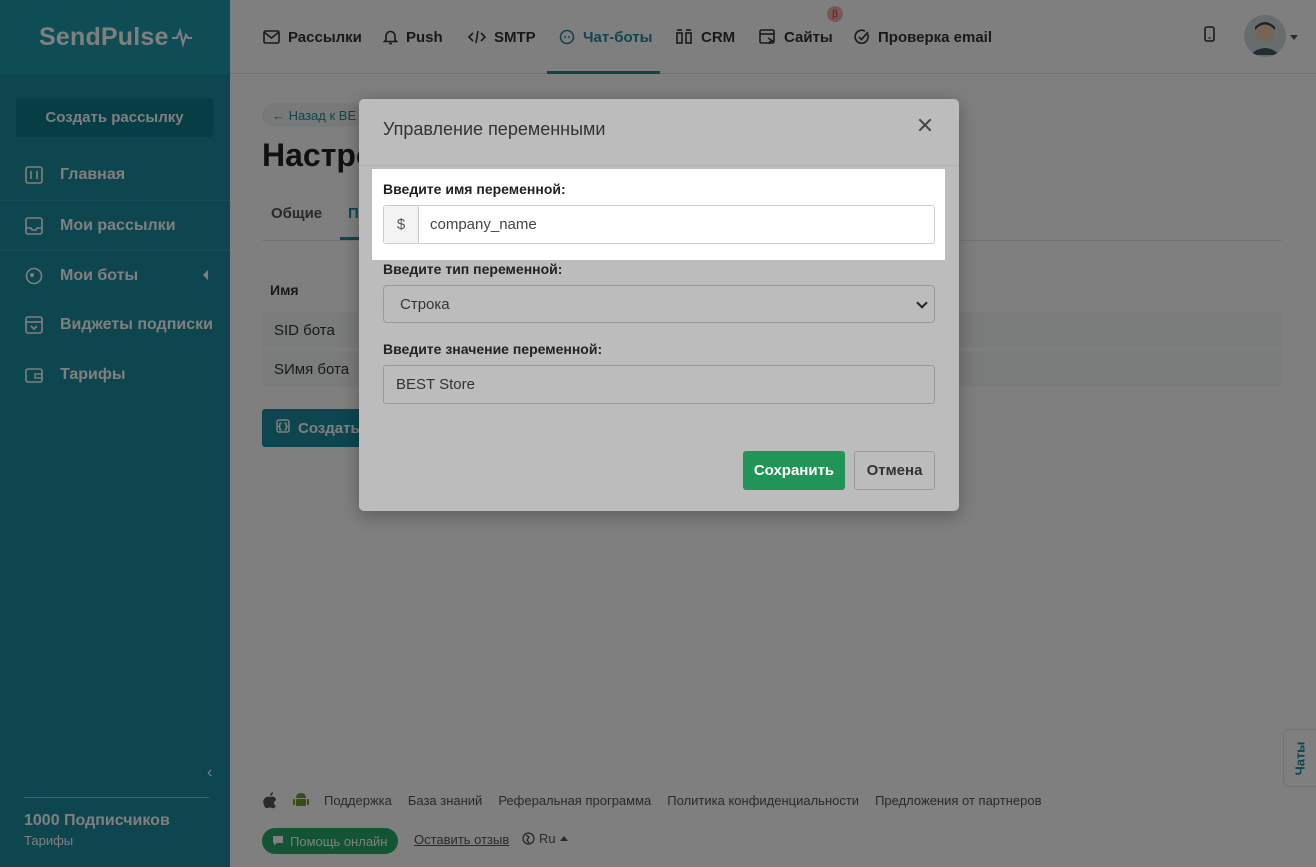 The height and width of the screenshot is (867, 1316). Describe the element at coordinates (493, 349) in the screenshot. I see `variable-value-label: Введите значение переменной:` at that location.